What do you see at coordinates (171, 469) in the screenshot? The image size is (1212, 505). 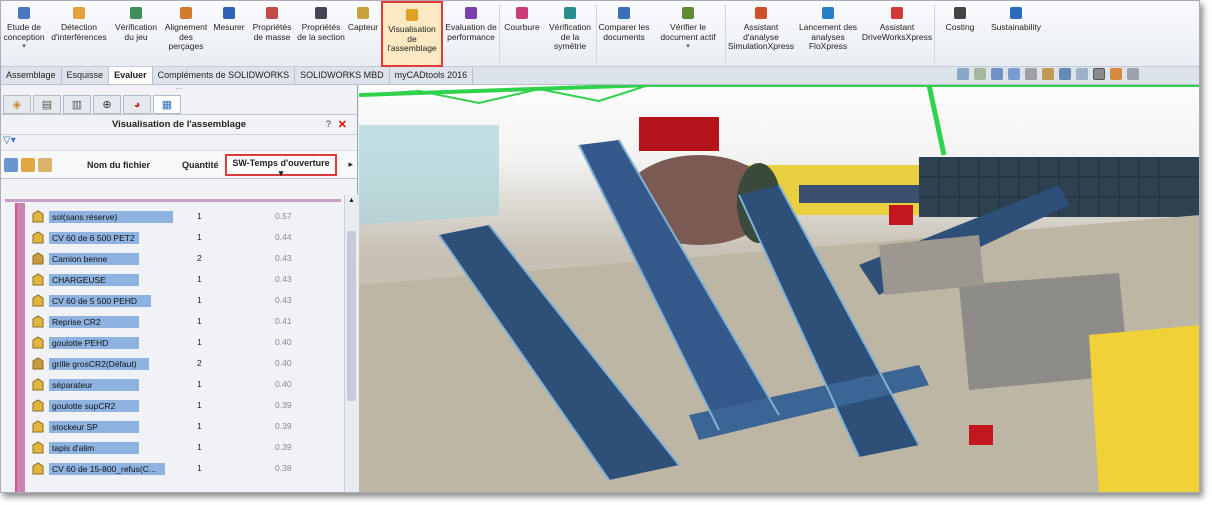 I see `list-item: CV 60 de 15-800_refus(C... 1 0.38` at bounding box center [171, 469].